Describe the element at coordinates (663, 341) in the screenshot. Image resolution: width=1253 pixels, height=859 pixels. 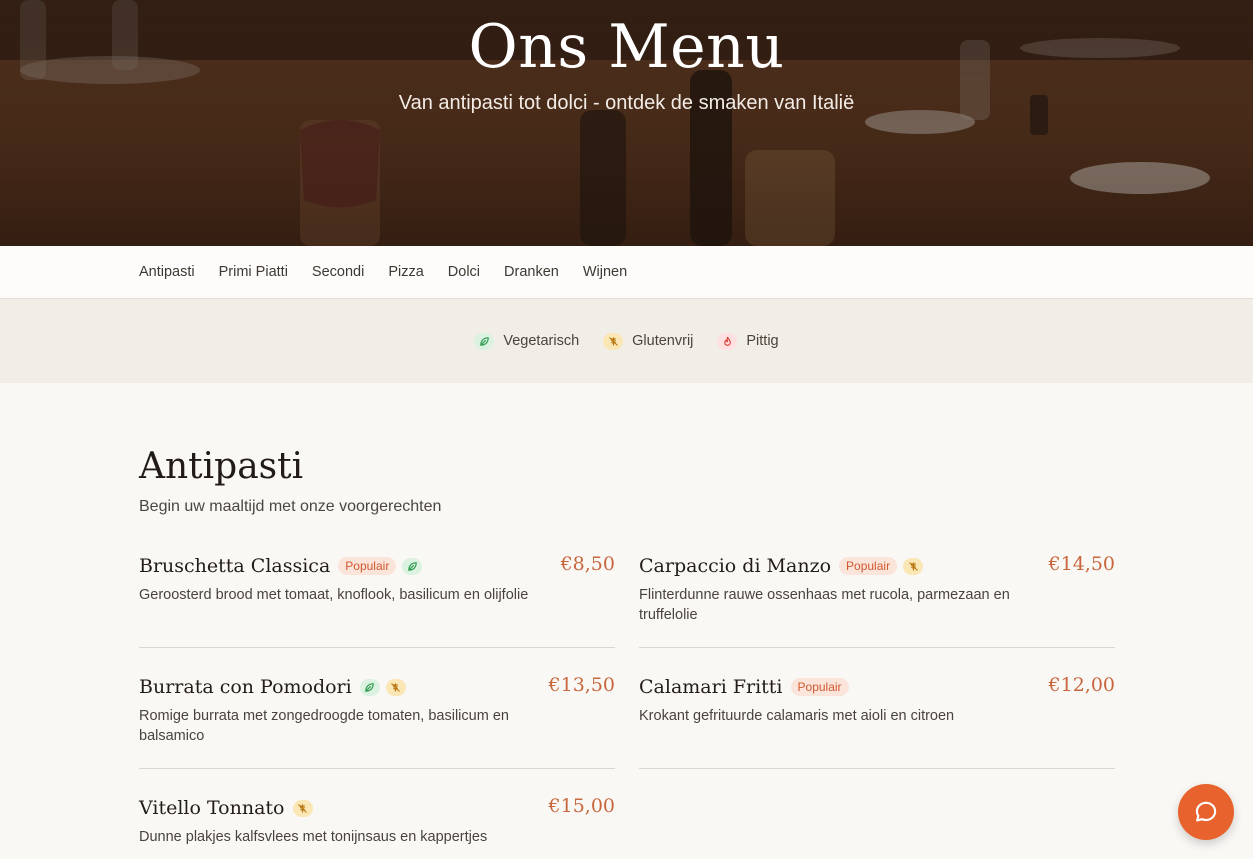
I see `legend-label-gluten-free: Glutenvrij` at that location.